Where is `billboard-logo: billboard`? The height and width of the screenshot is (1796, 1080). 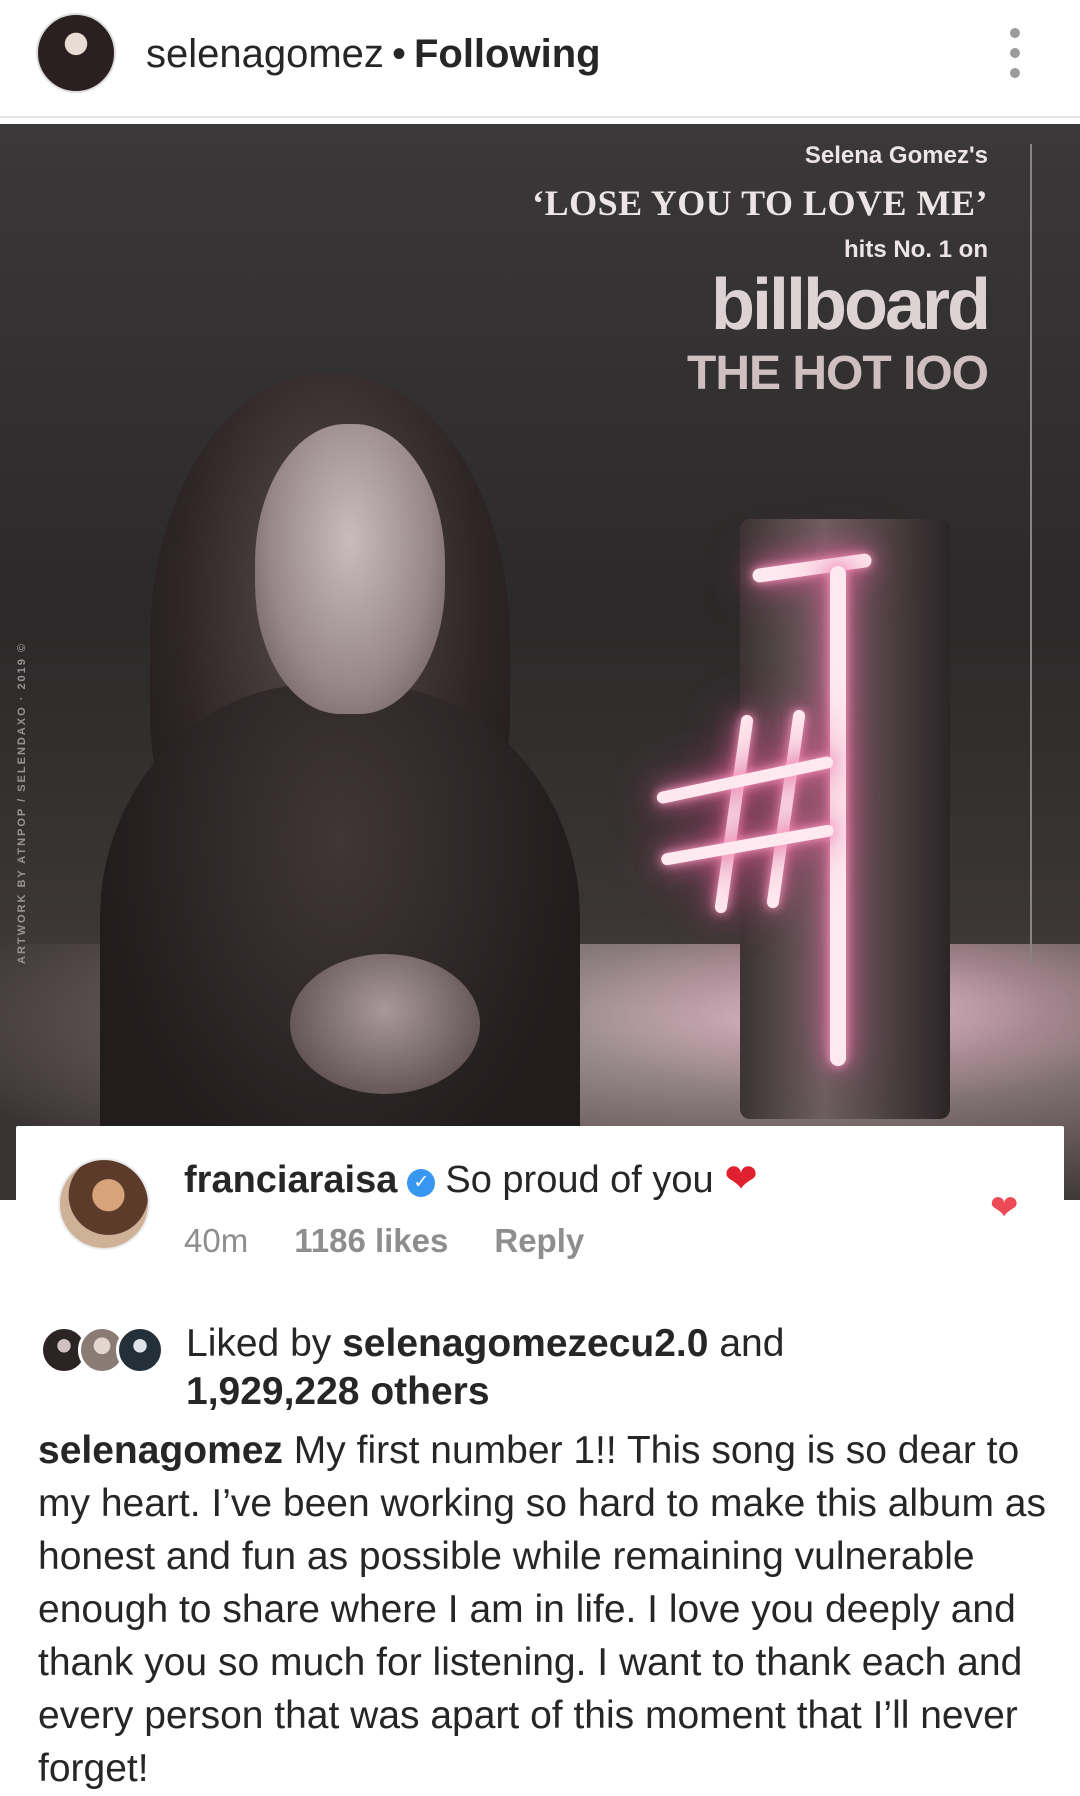
billboard-logo: billboard is located at coordinates (851, 305).